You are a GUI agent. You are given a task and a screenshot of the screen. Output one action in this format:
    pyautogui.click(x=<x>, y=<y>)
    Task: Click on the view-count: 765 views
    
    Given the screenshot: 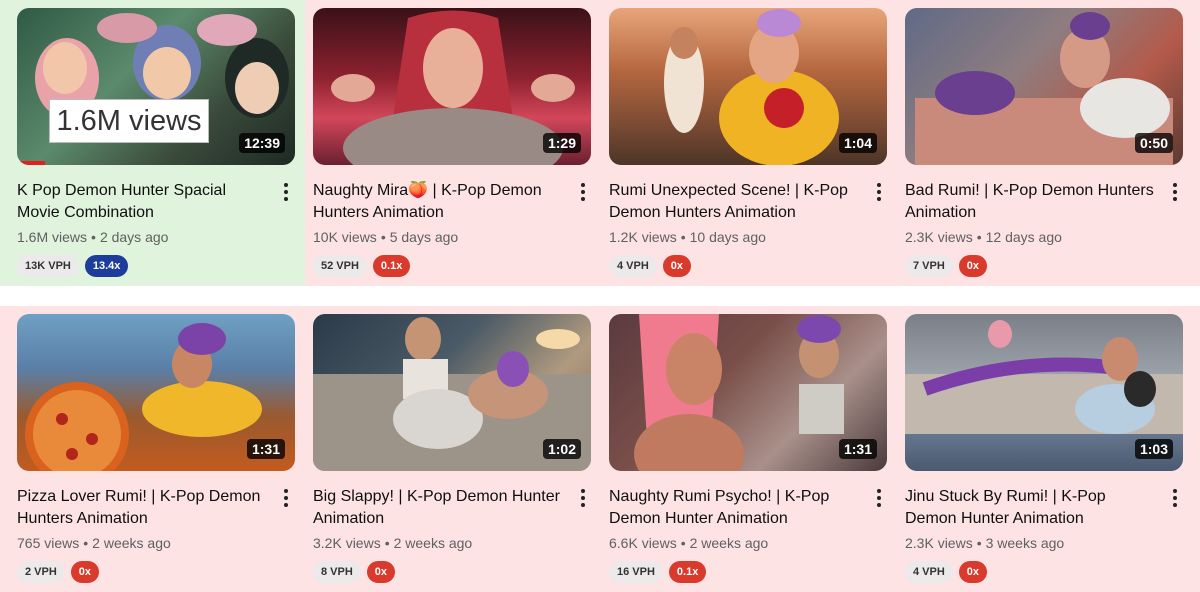 What is the action you would take?
    pyautogui.click(x=48, y=543)
    